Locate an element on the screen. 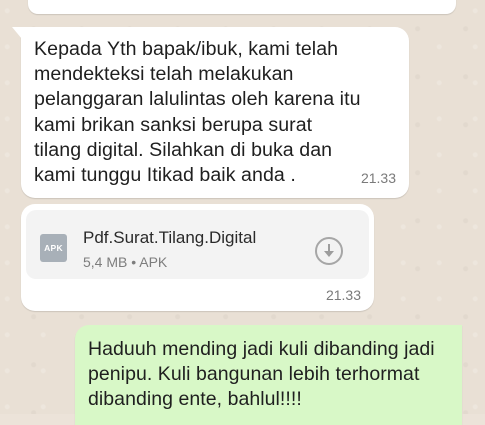  download-icon is located at coordinates (329, 251).